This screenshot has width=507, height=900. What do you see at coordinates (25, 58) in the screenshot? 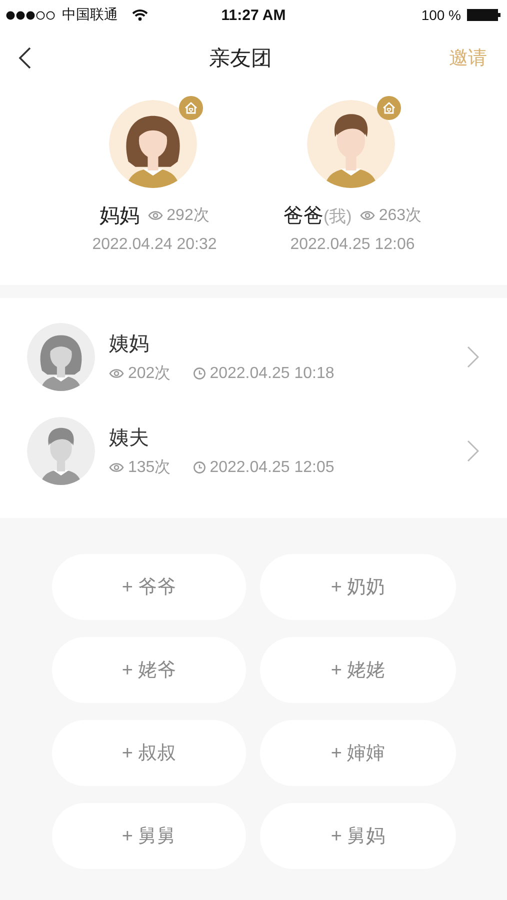
I see `back-button` at bounding box center [25, 58].